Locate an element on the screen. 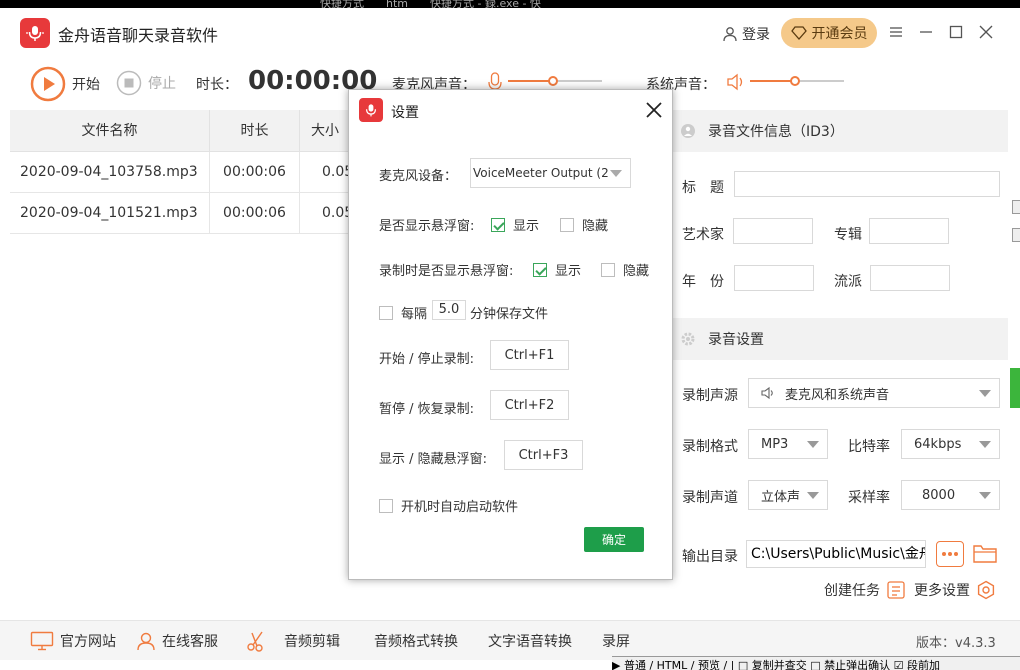 The image size is (1020, 670). format-value: MP3 is located at coordinates (774, 444).